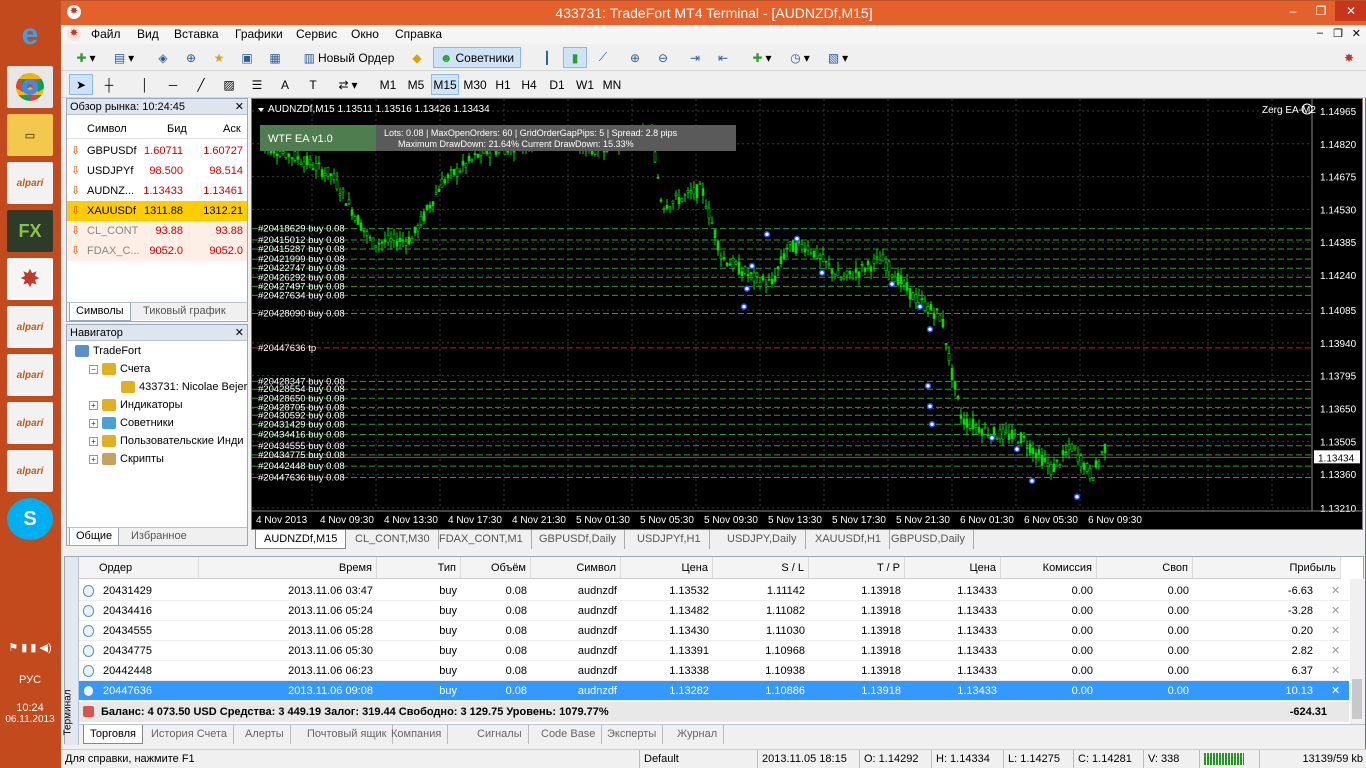  I want to click on tf-d1: D1, so click(557, 84).